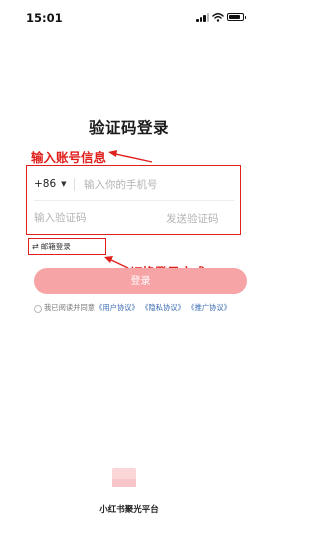 This screenshot has width=320, height=553. What do you see at coordinates (64, 184) in the screenshot?
I see `chevron-down-icon: ▼` at bounding box center [64, 184].